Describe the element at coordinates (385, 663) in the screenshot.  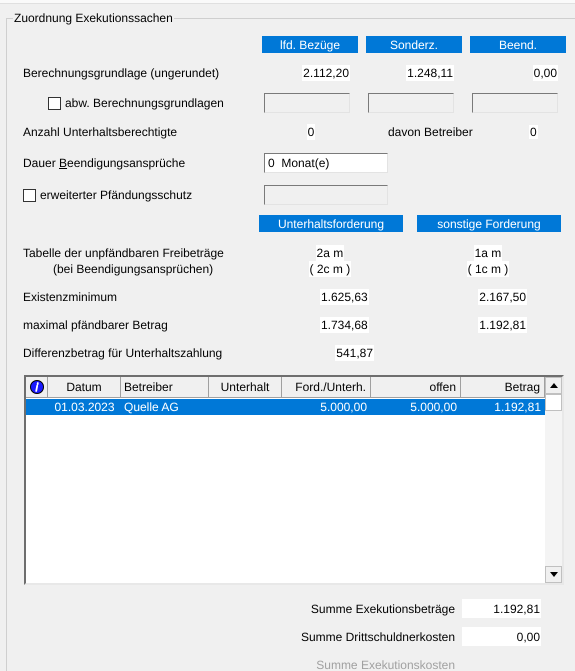
I see `total-label: Summe Exekutionskosten` at that location.